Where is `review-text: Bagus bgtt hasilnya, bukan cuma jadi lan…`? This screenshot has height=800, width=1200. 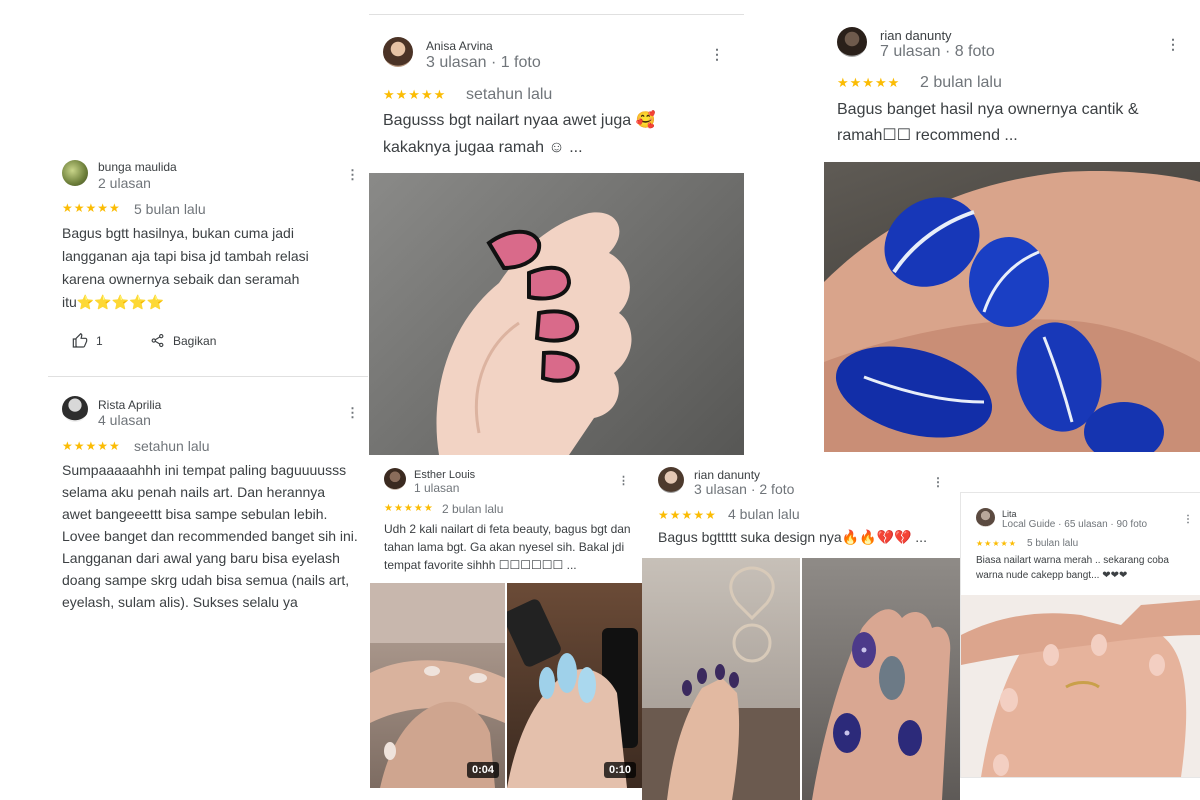 review-text: Bagus bgtt hasilnya, bukan cuma jadi lan… is located at coordinates (207, 268).